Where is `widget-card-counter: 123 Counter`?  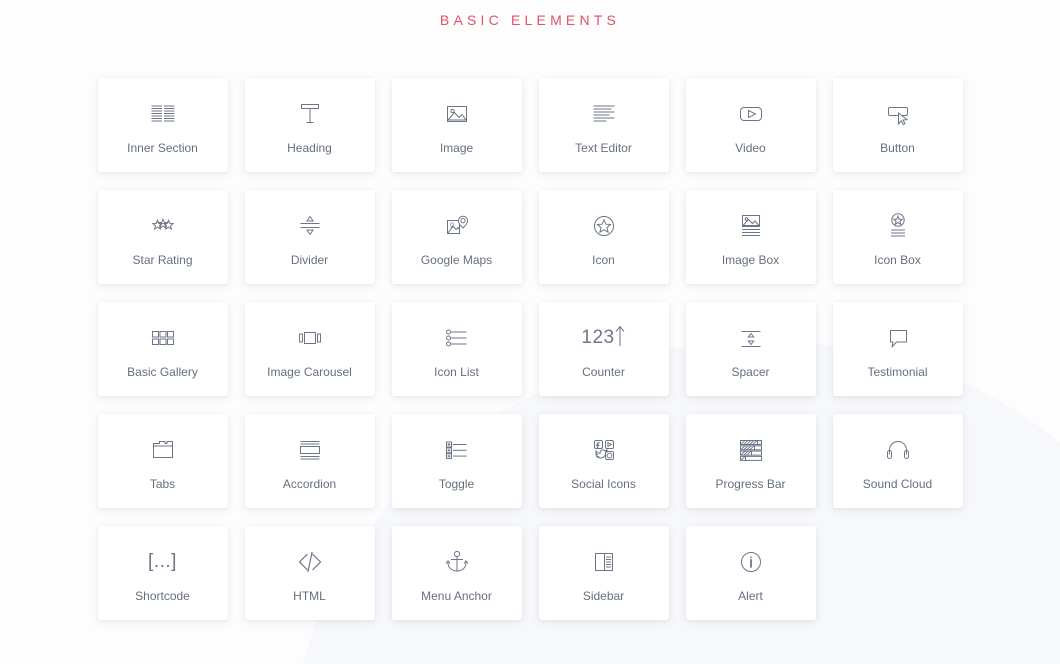 widget-card-counter: 123 Counter is located at coordinates (603, 348).